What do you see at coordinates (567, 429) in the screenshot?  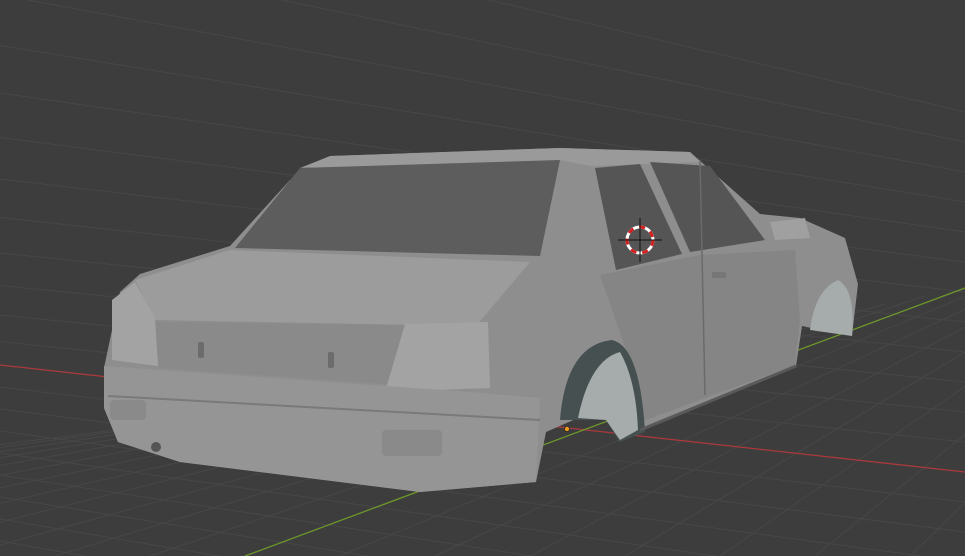 I see `object-origin-icon` at bounding box center [567, 429].